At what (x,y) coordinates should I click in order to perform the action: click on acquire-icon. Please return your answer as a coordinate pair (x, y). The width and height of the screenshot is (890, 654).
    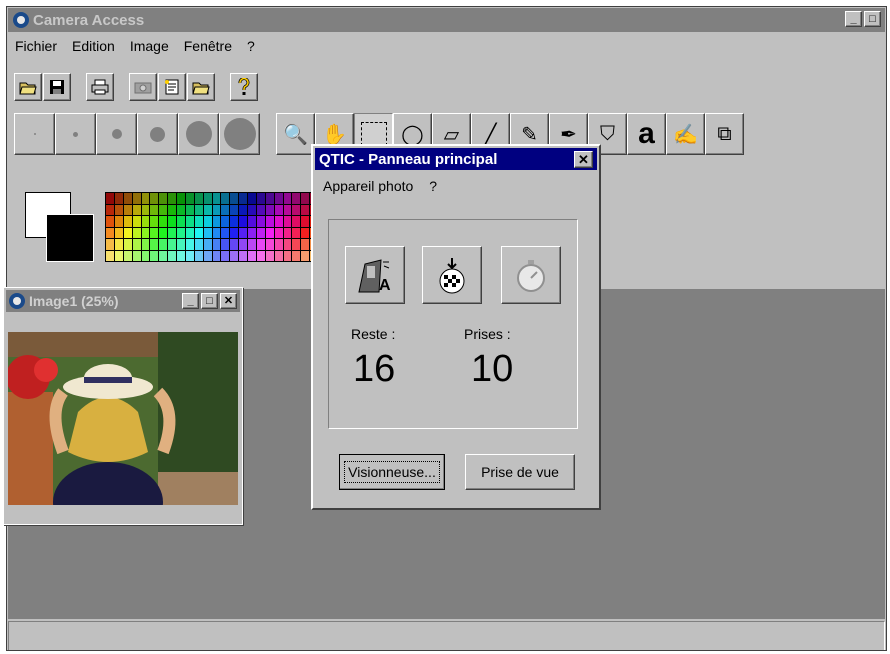
    Looking at the image, I should click on (172, 87).